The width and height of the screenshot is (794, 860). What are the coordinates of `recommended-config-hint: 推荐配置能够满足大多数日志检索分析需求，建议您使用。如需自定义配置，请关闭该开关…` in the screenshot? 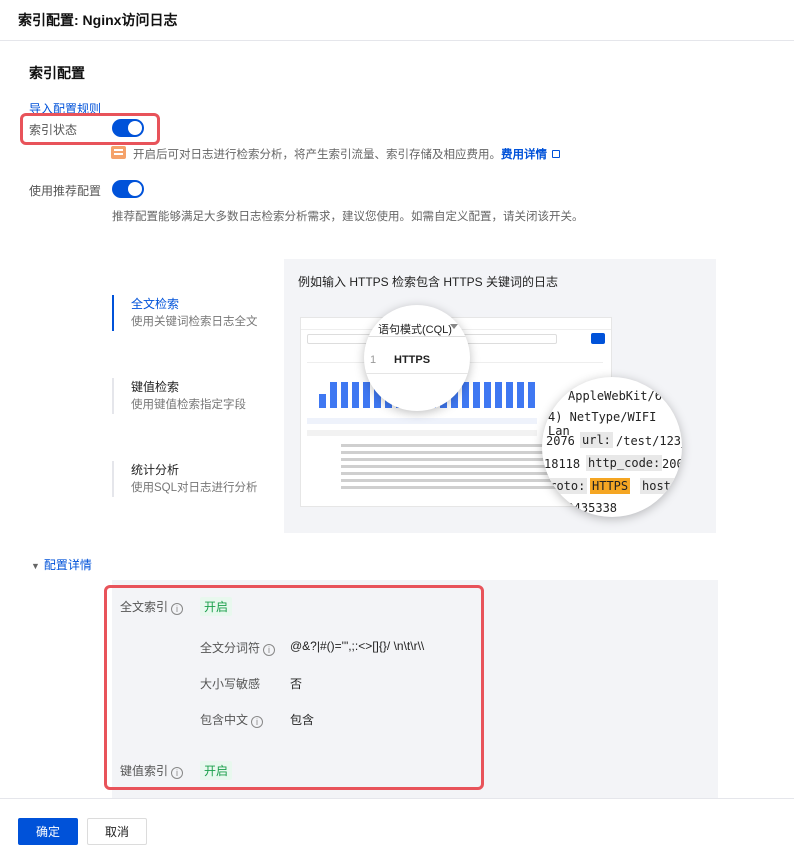 It's located at (348, 217).